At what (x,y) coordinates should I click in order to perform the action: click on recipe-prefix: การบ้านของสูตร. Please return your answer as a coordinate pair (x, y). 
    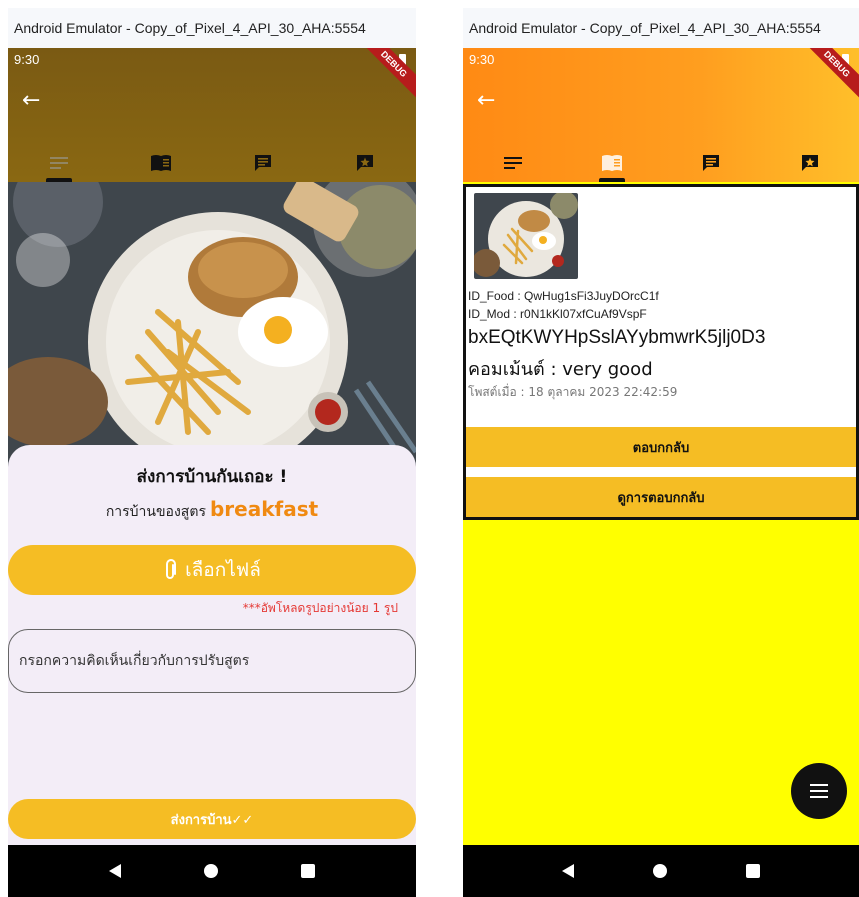
    Looking at the image, I should click on (155, 512).